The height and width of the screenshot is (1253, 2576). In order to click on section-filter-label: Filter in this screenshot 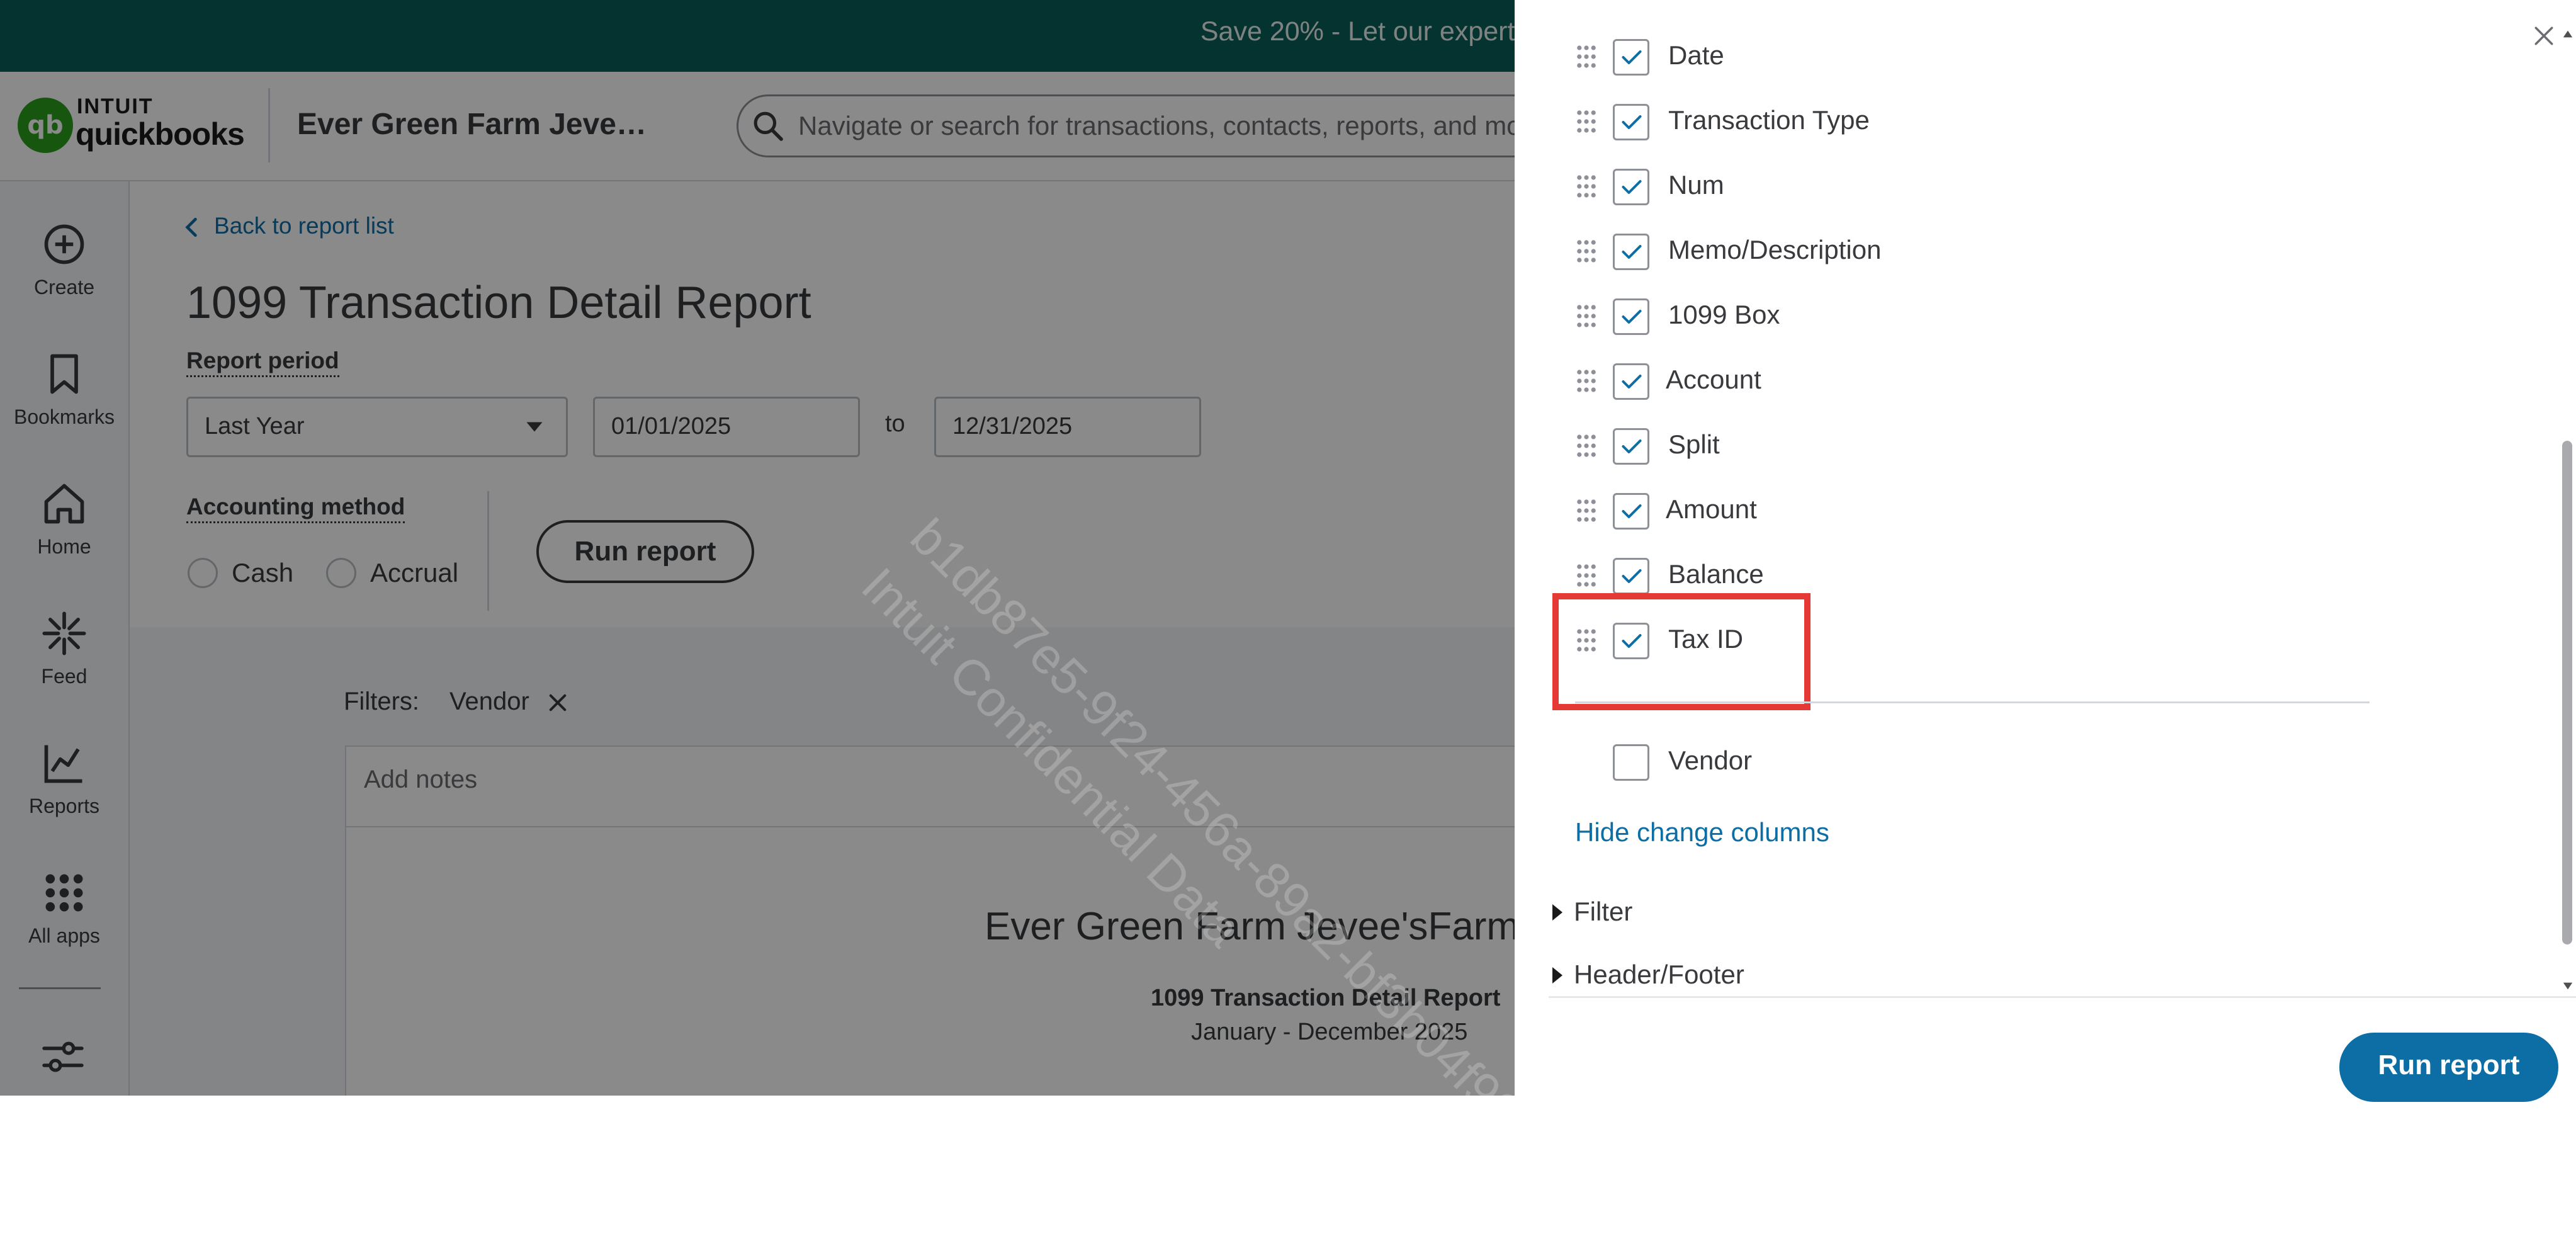, I will do `click(1603, 912)`.